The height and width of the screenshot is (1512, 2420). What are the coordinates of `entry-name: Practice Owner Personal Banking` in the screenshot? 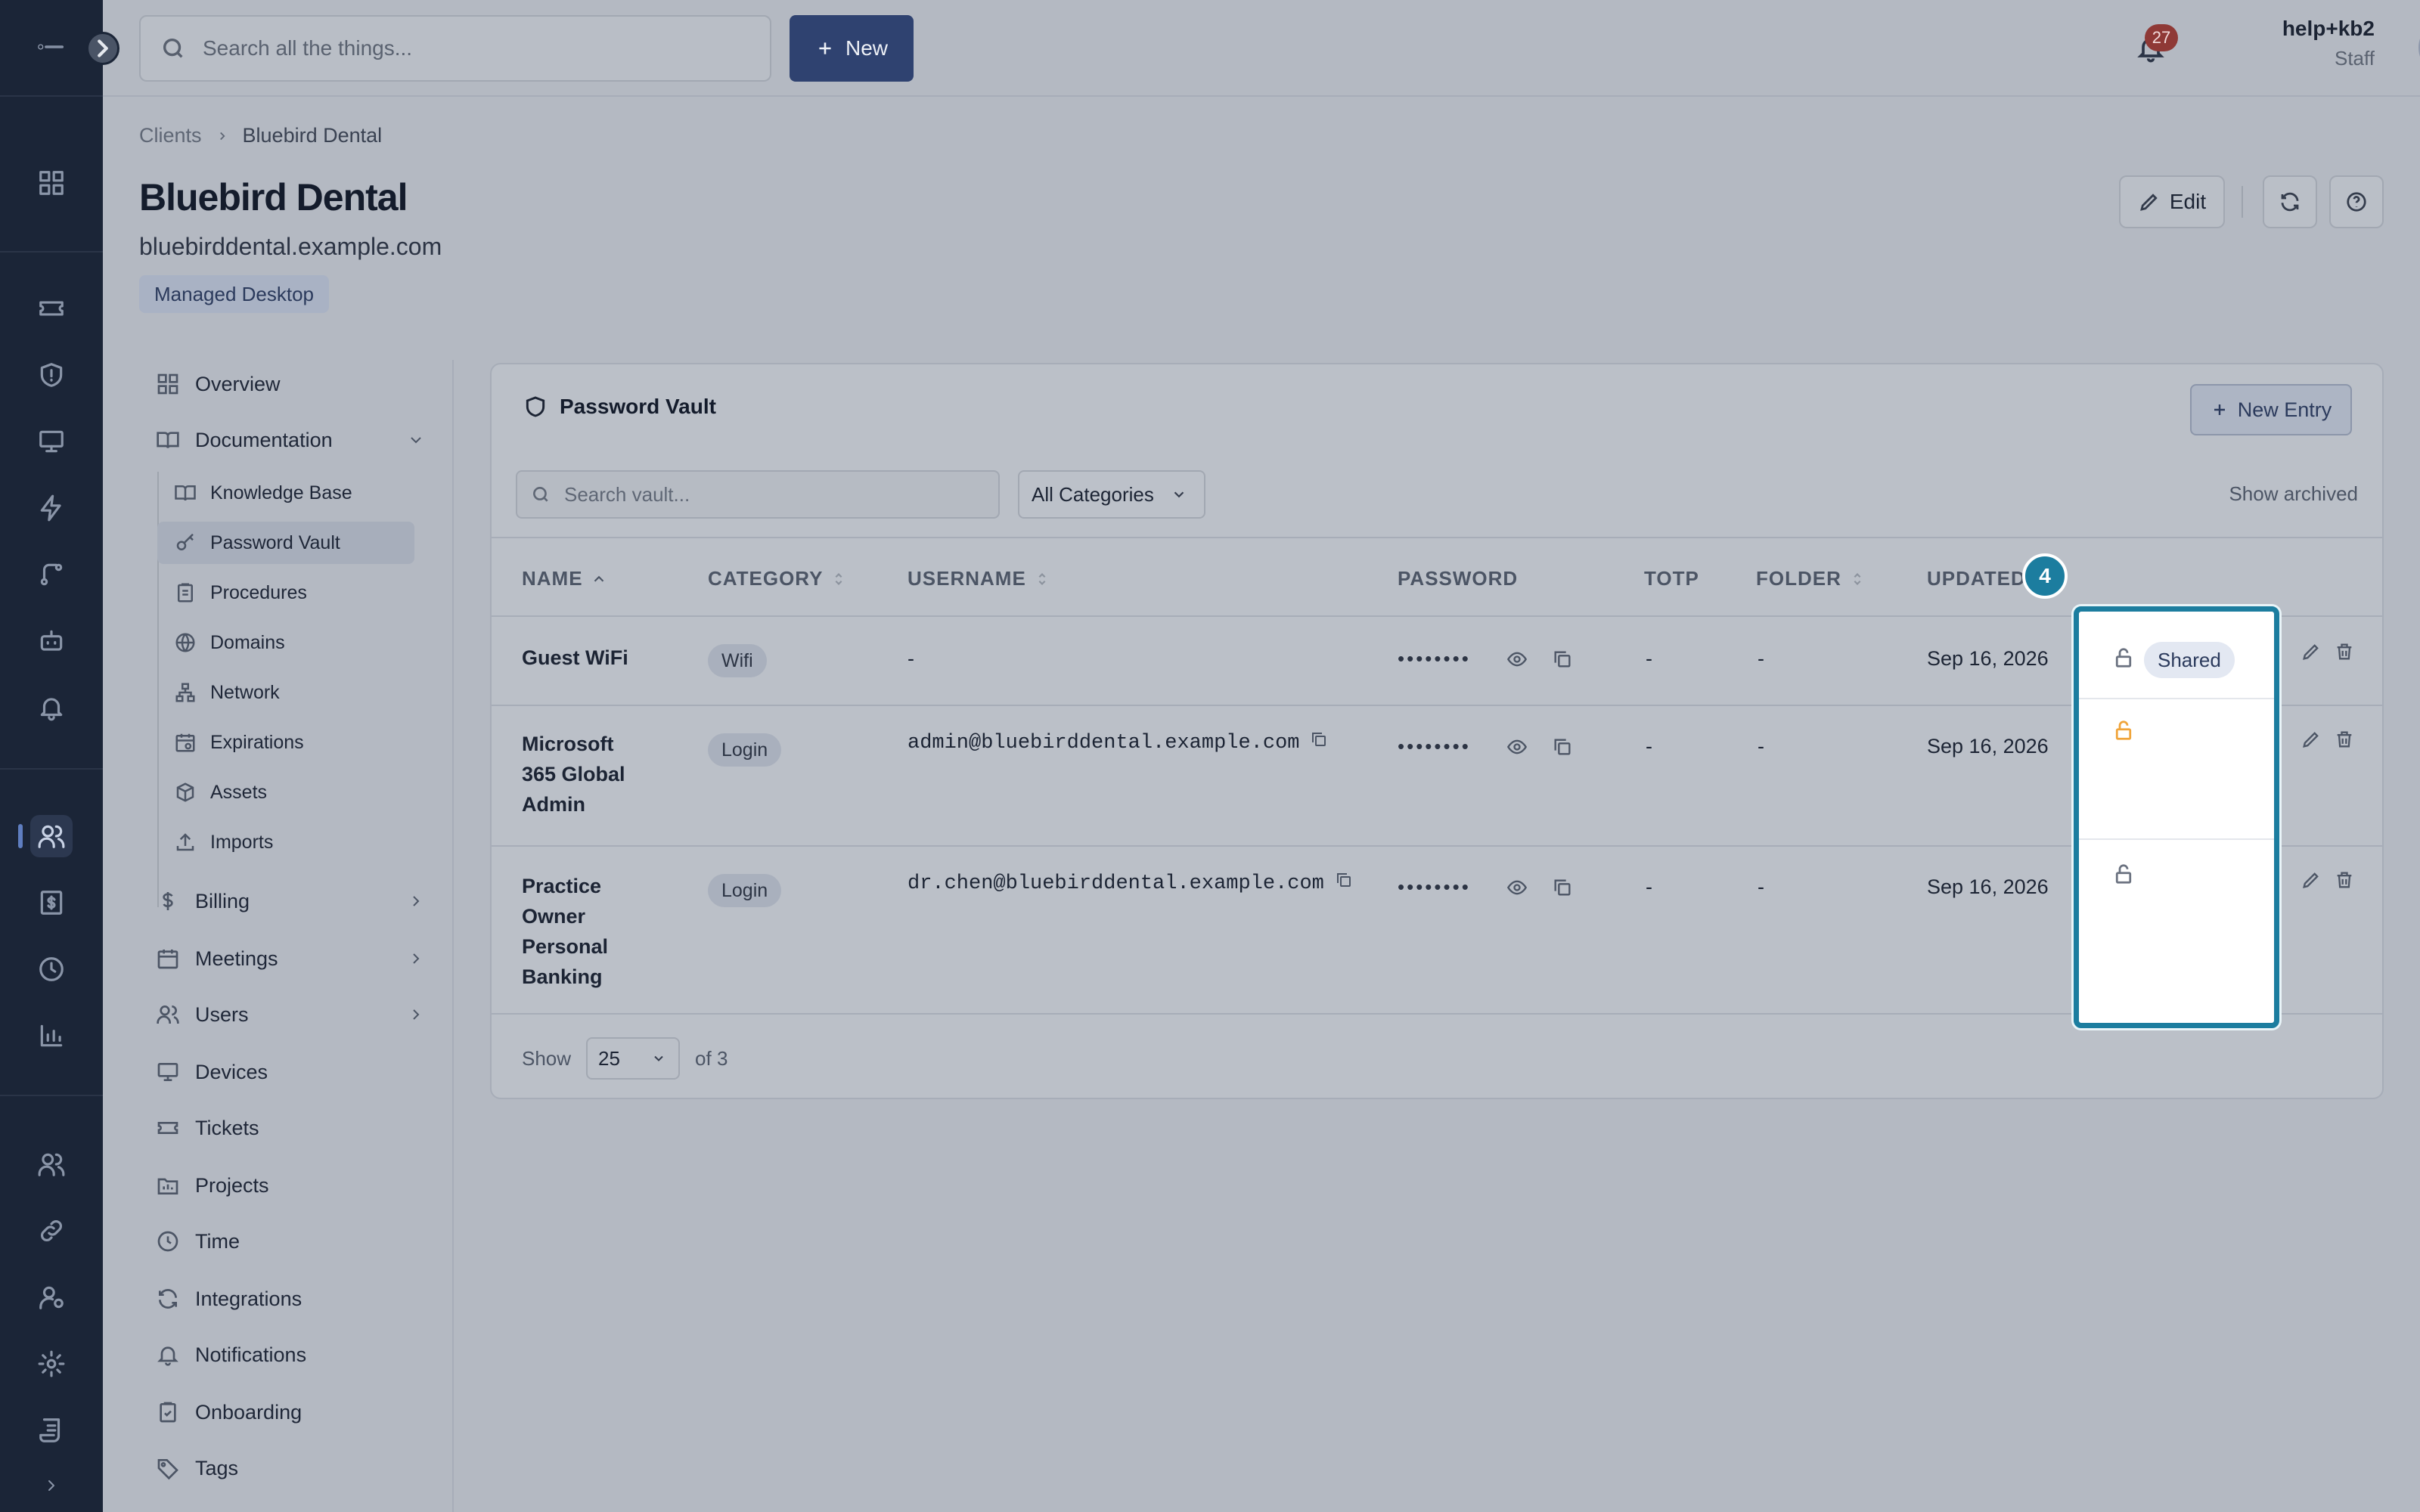 It's located at (582, 931).